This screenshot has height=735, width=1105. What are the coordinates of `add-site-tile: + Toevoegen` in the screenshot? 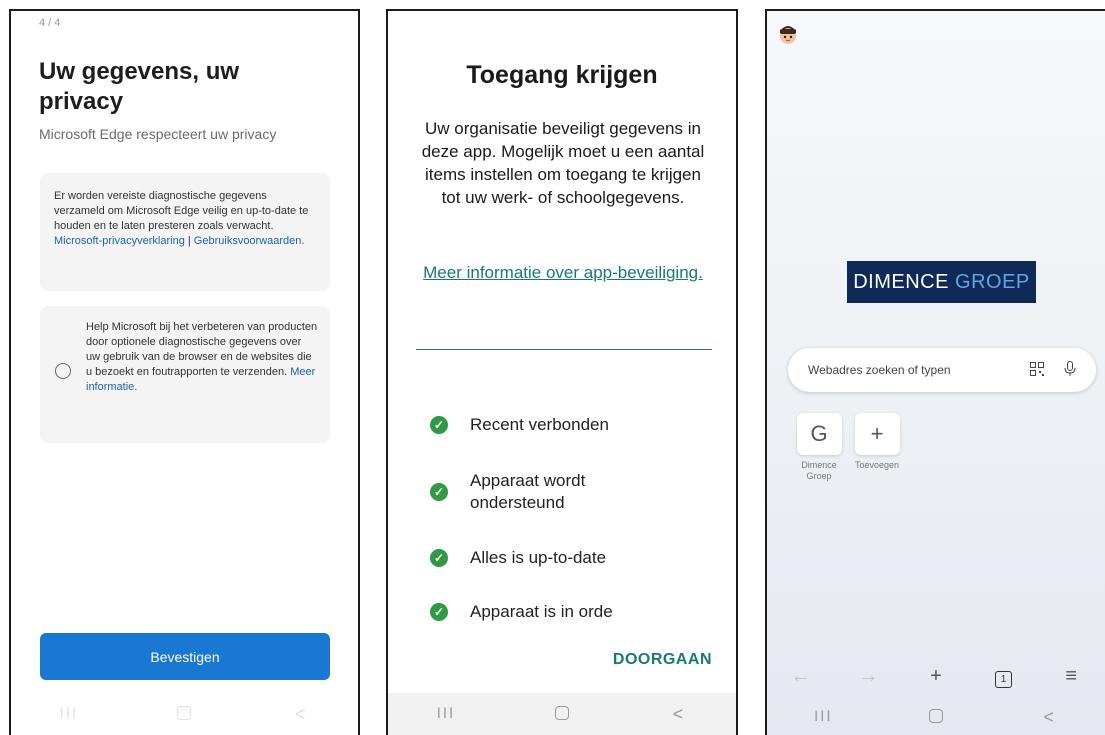 It's located at (877, 442).